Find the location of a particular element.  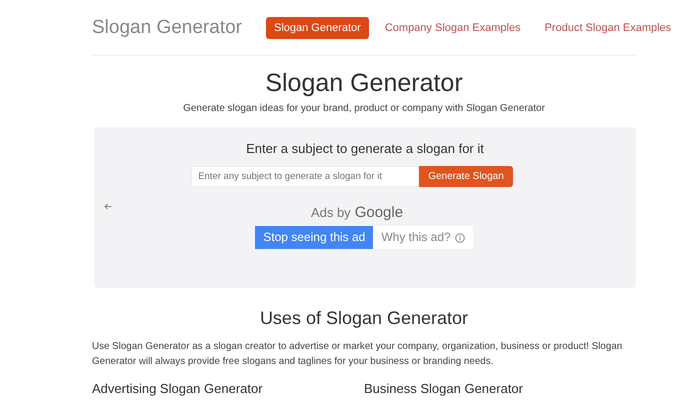

subsection-heading: Business Slogan Generator is located at coordinates (443, 389).